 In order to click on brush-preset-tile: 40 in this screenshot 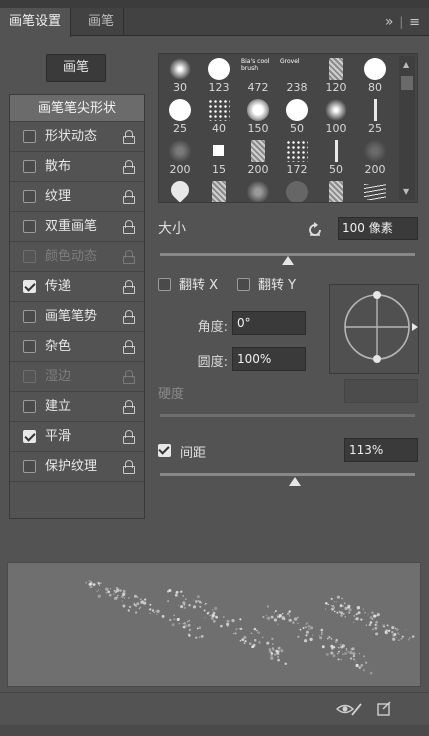, I will do `click(219, 117)`.